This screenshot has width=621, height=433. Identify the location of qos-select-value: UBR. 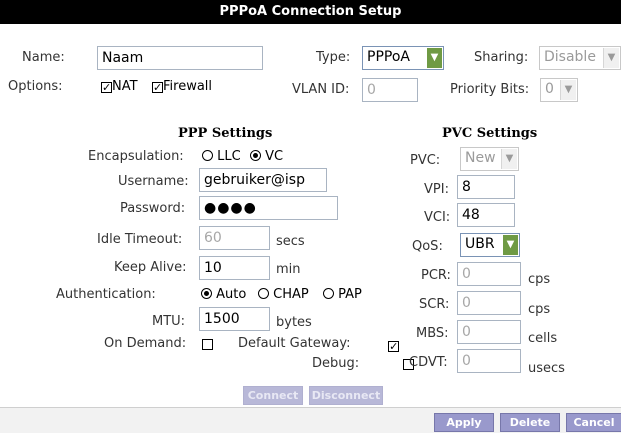
(480, 244).